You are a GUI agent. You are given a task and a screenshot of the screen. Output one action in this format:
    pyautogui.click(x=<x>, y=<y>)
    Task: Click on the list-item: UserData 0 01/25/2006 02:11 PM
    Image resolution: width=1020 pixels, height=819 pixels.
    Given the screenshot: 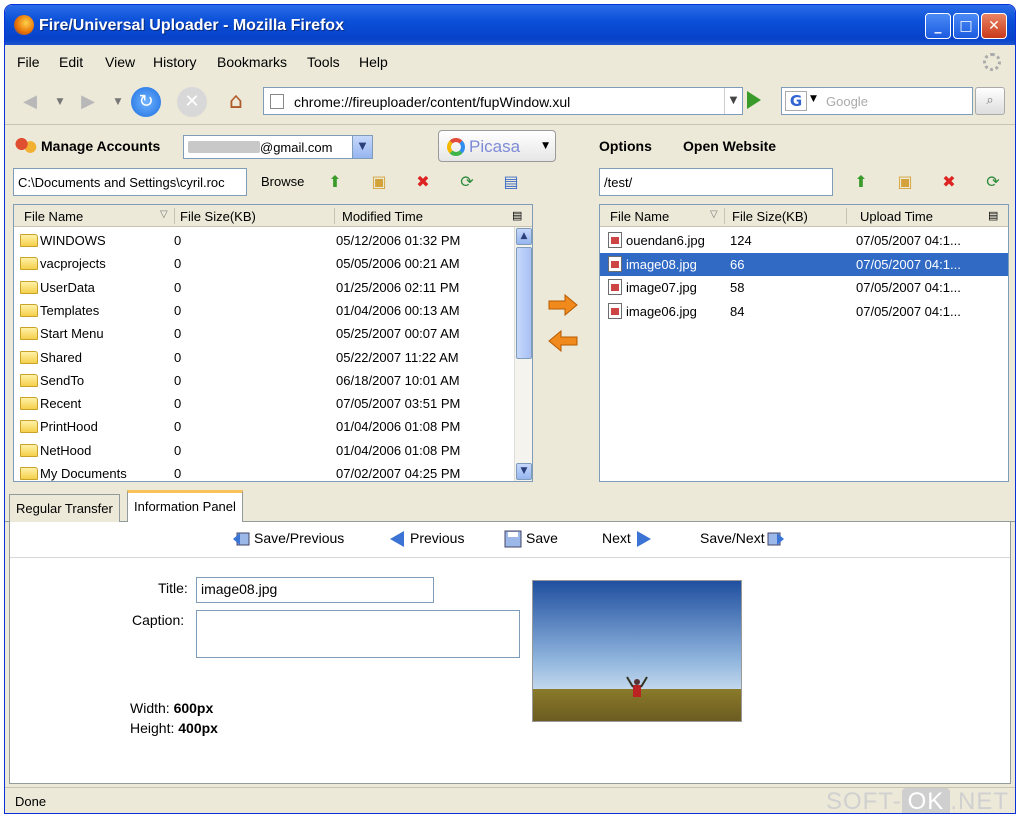 What is the action you would take?
    pyautogui.click(x=264, y=287)
    